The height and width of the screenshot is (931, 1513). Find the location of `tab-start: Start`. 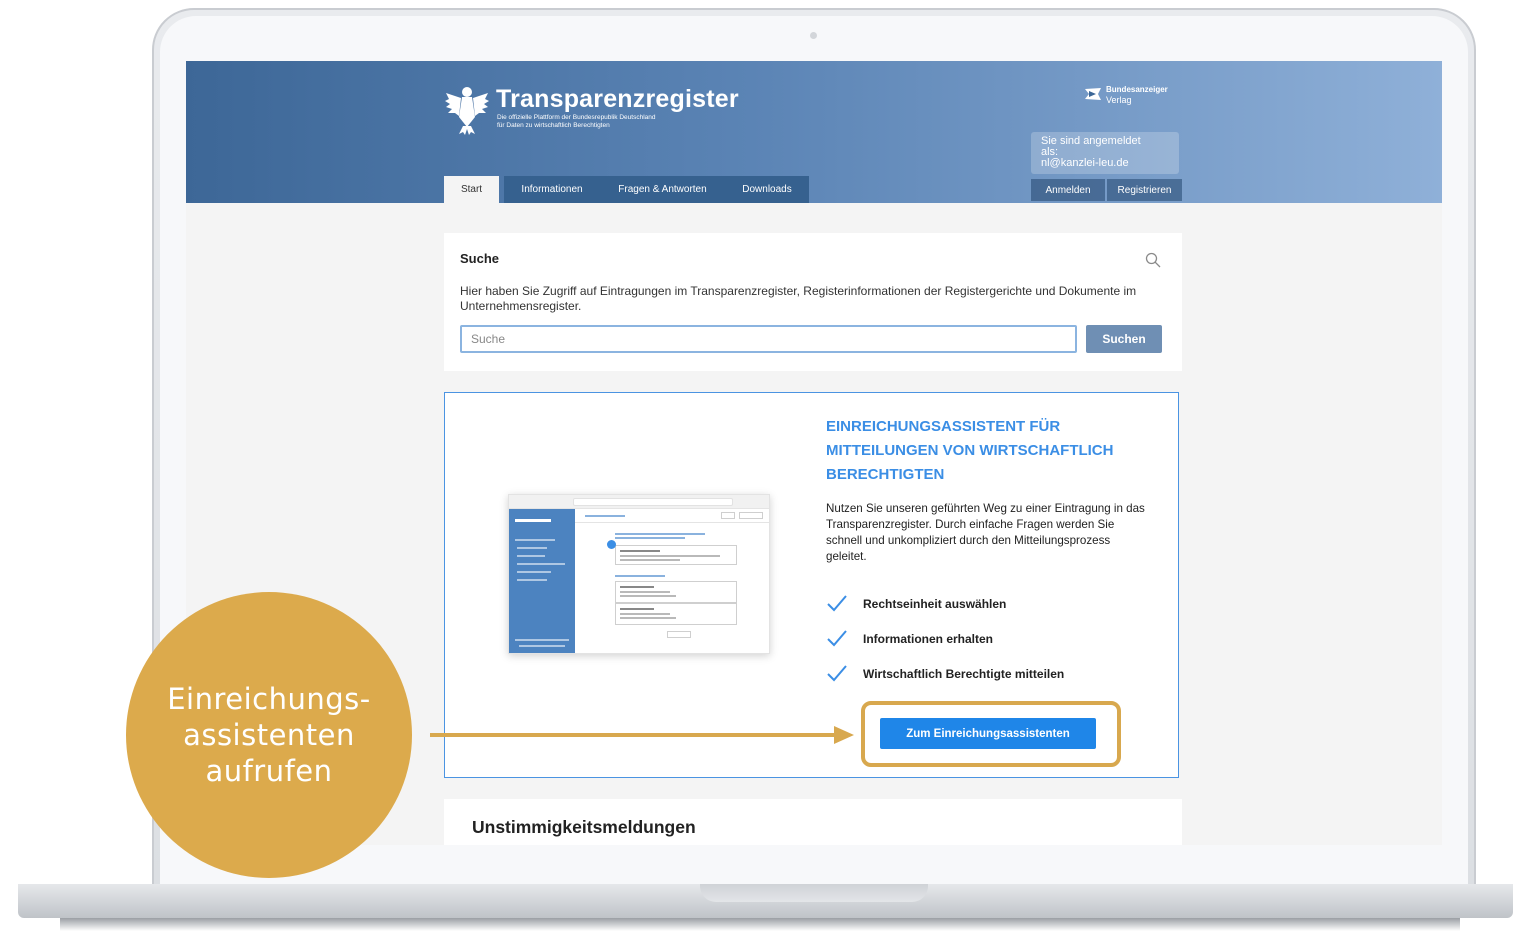

tab-start: Start is located at coordinates (471, 189).